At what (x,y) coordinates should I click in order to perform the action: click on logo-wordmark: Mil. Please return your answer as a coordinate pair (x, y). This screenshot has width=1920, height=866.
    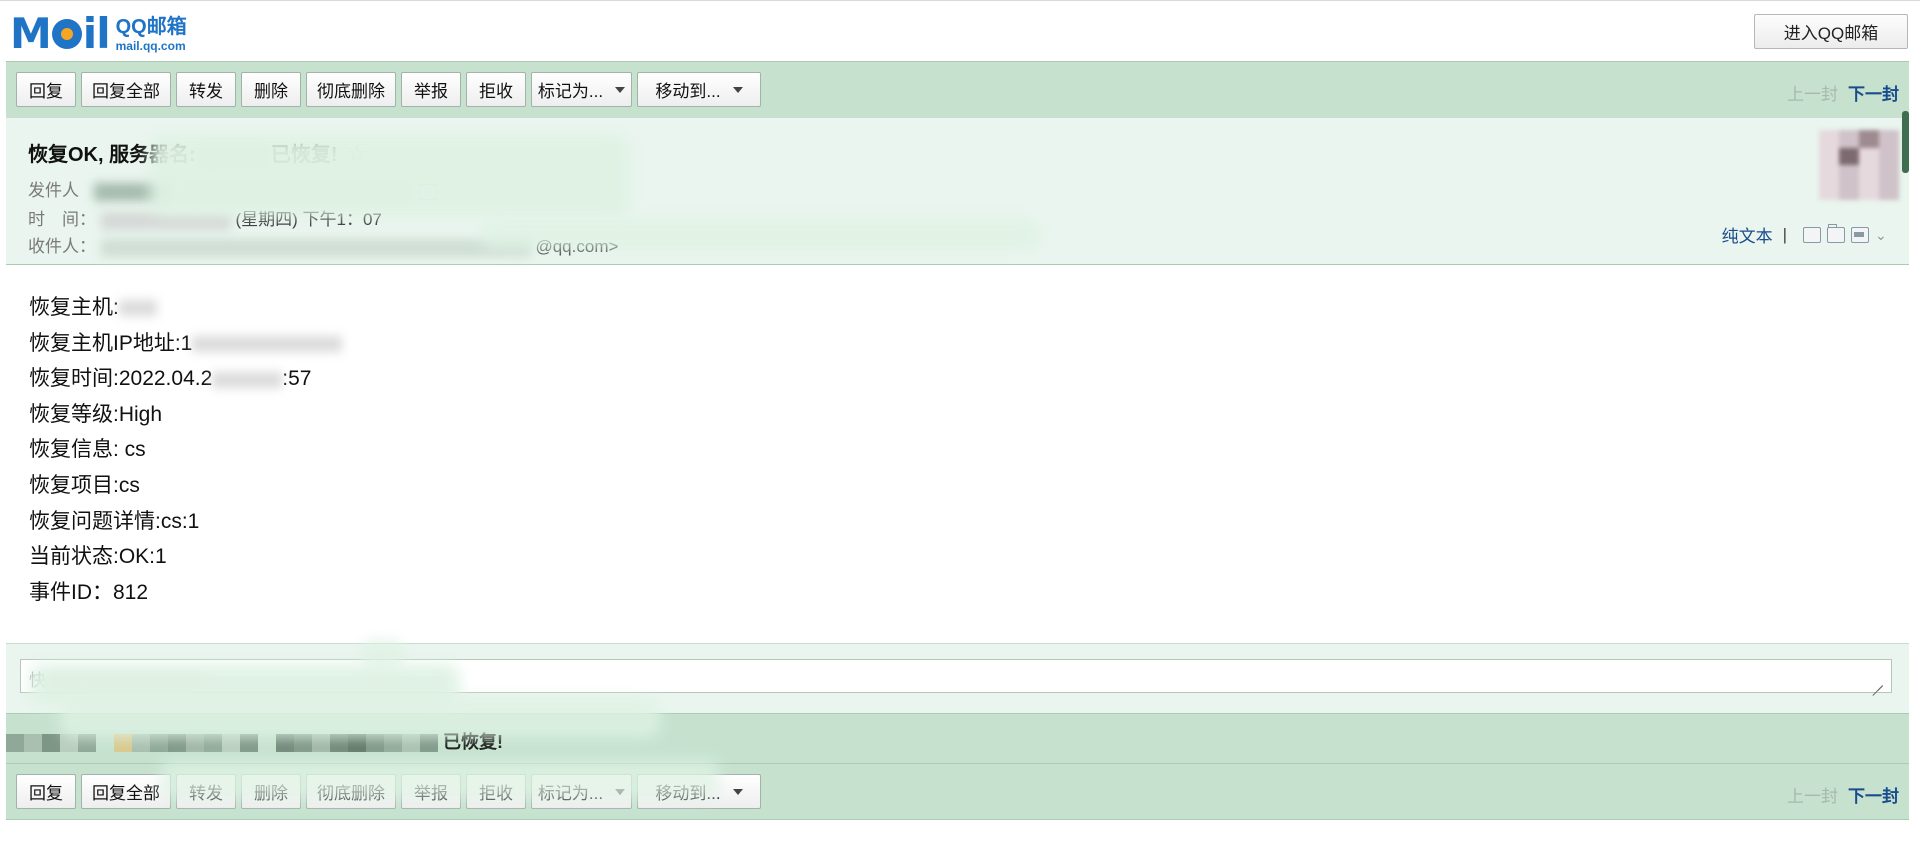
    Looking at the image, I should click on (60, 33).